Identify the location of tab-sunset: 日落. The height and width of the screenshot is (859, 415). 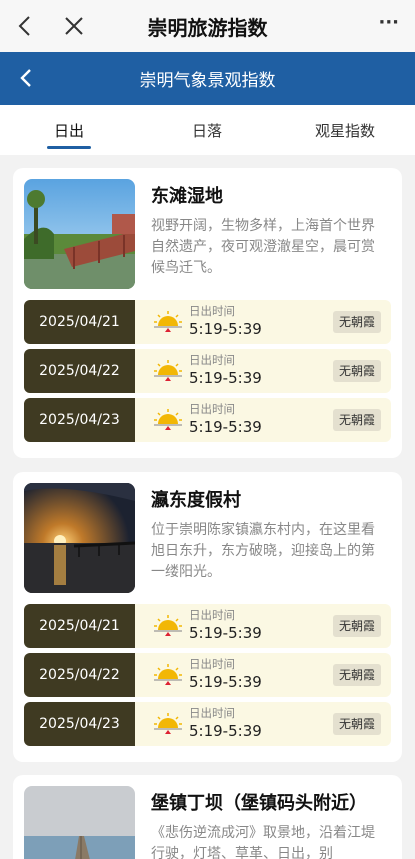
(207, 130).